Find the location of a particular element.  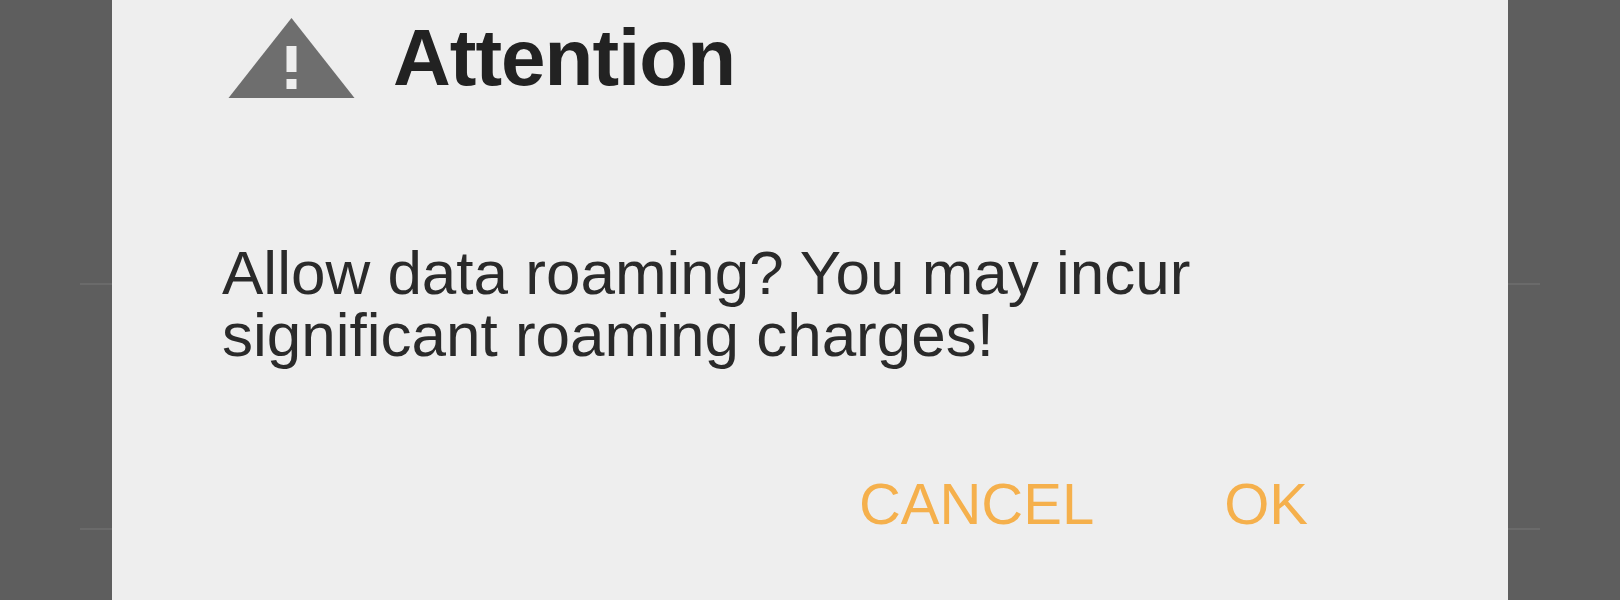

cancel-button: CANCEL is located at coordinates (976, 504).